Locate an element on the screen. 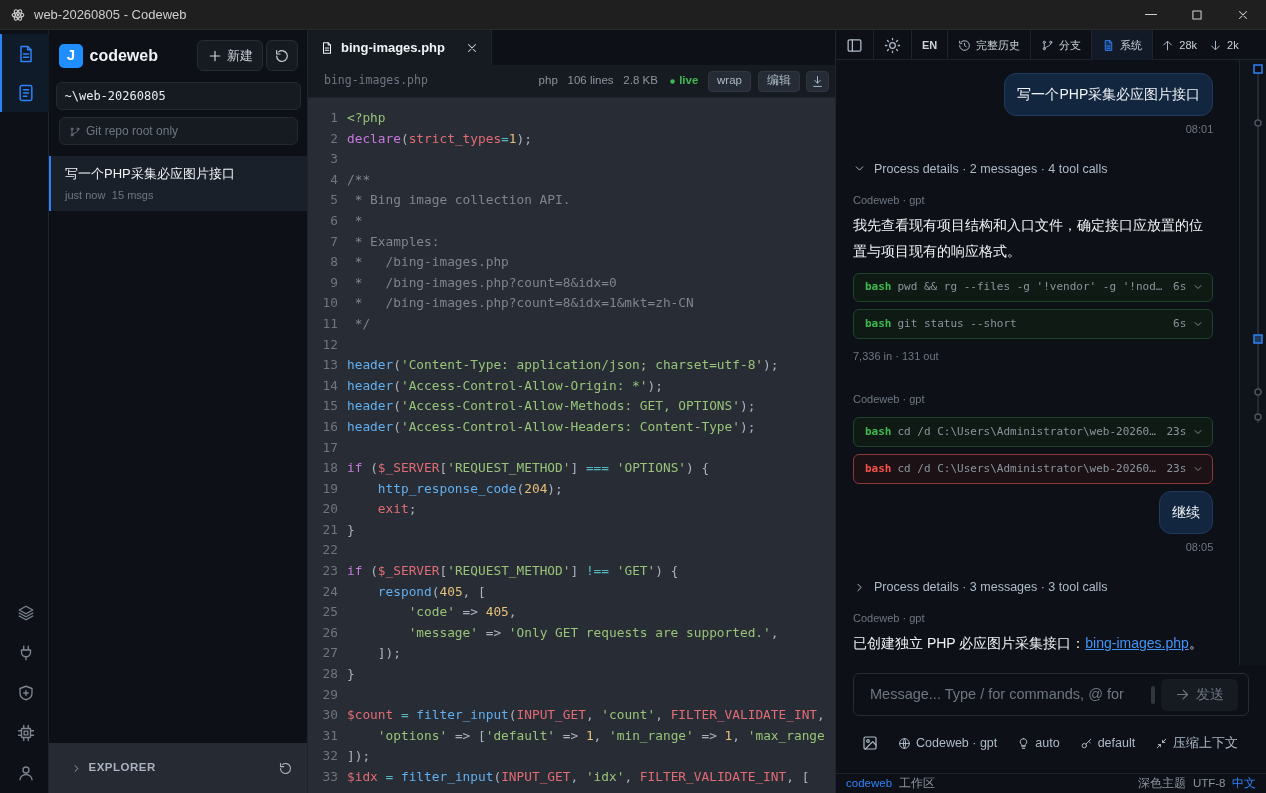  code-line: if ($_SERVER['REQUEST_METHOD'] !== 'GET') { is located at coordinates (513, 571).